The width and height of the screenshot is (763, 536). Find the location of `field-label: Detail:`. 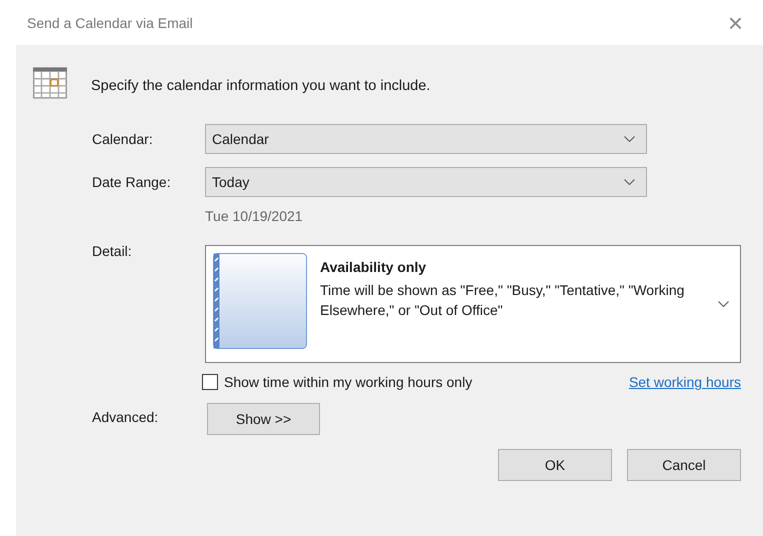

field-label: Detail: is located at coordinates (112, 251).